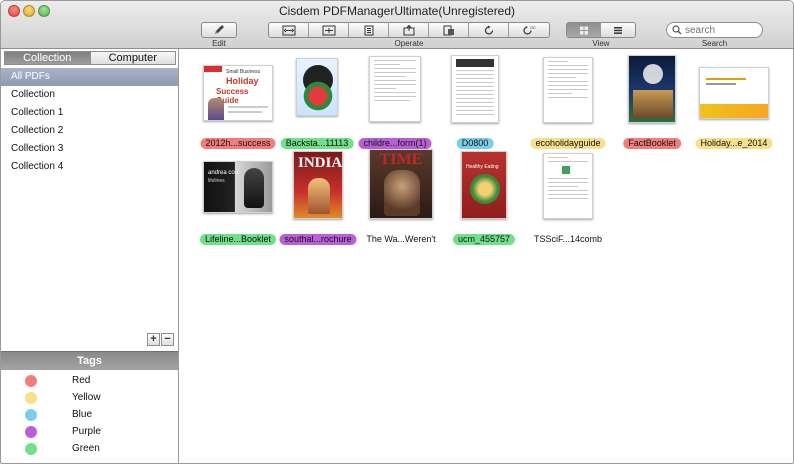  What do you see at coordinates (47, 58) in the screenshot?
I see `tab-collection: Collection` at bounding box center [47, 58].